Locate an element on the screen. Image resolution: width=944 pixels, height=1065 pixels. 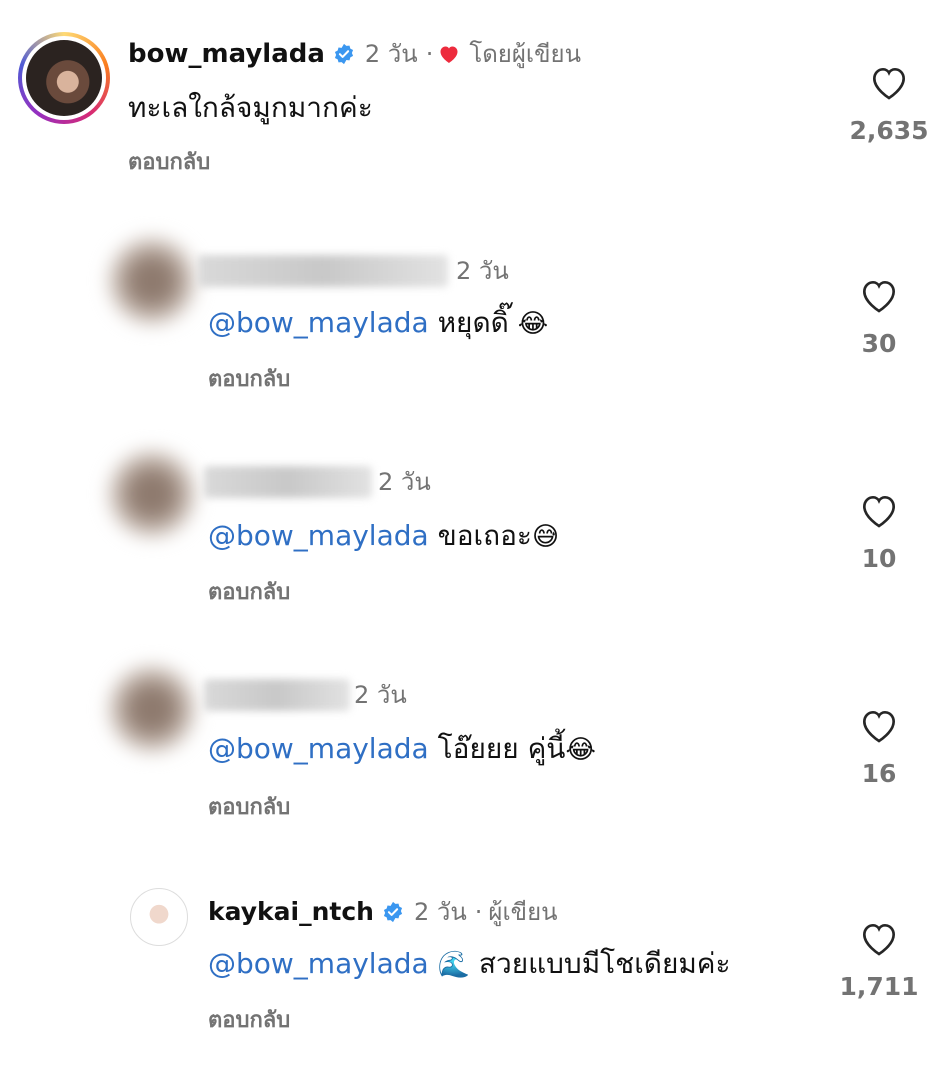
like-area: 10 is located at coordinates (879, 532).